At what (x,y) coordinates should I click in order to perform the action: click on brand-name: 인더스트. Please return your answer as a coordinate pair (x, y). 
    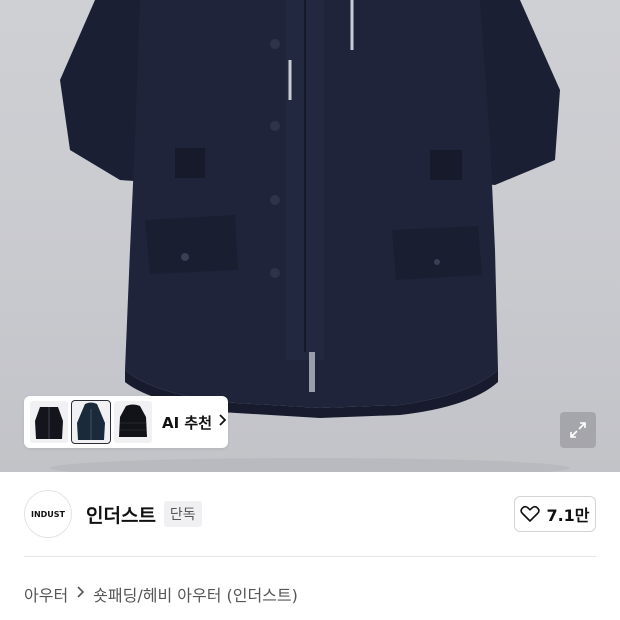
    Looking at the image, I should click on (121, 514).